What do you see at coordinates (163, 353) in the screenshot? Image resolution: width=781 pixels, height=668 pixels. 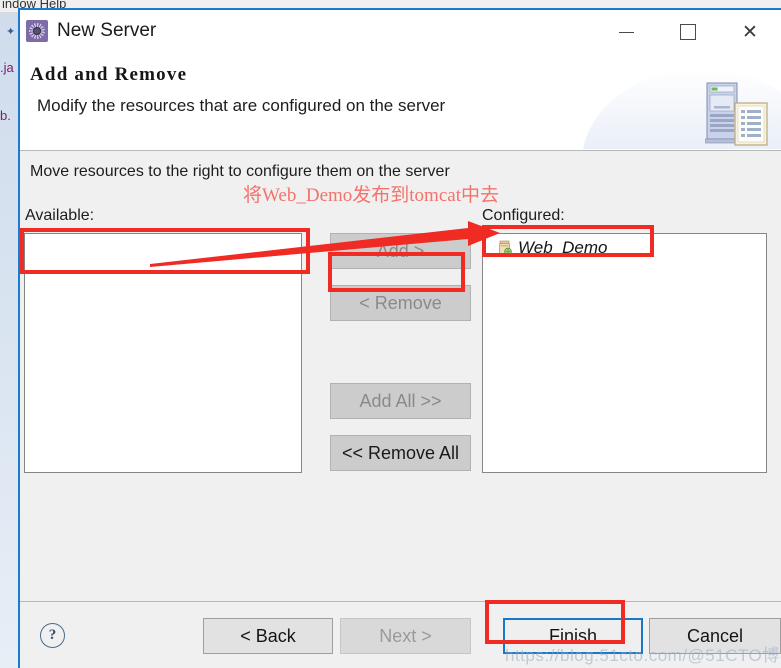 I see `available-list` at bounding box center [163, 353].